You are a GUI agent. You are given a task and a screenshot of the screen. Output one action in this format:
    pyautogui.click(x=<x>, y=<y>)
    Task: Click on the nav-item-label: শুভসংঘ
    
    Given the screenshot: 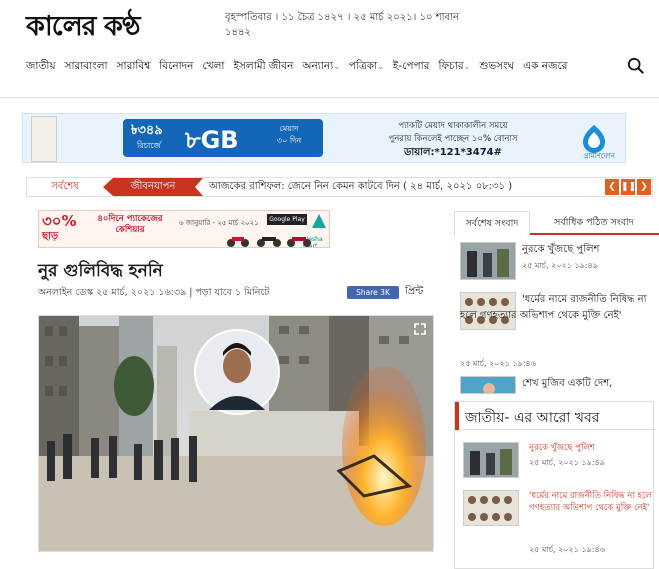 What is the action you would take?
    pyautogui.click(x=497, y=66)
    